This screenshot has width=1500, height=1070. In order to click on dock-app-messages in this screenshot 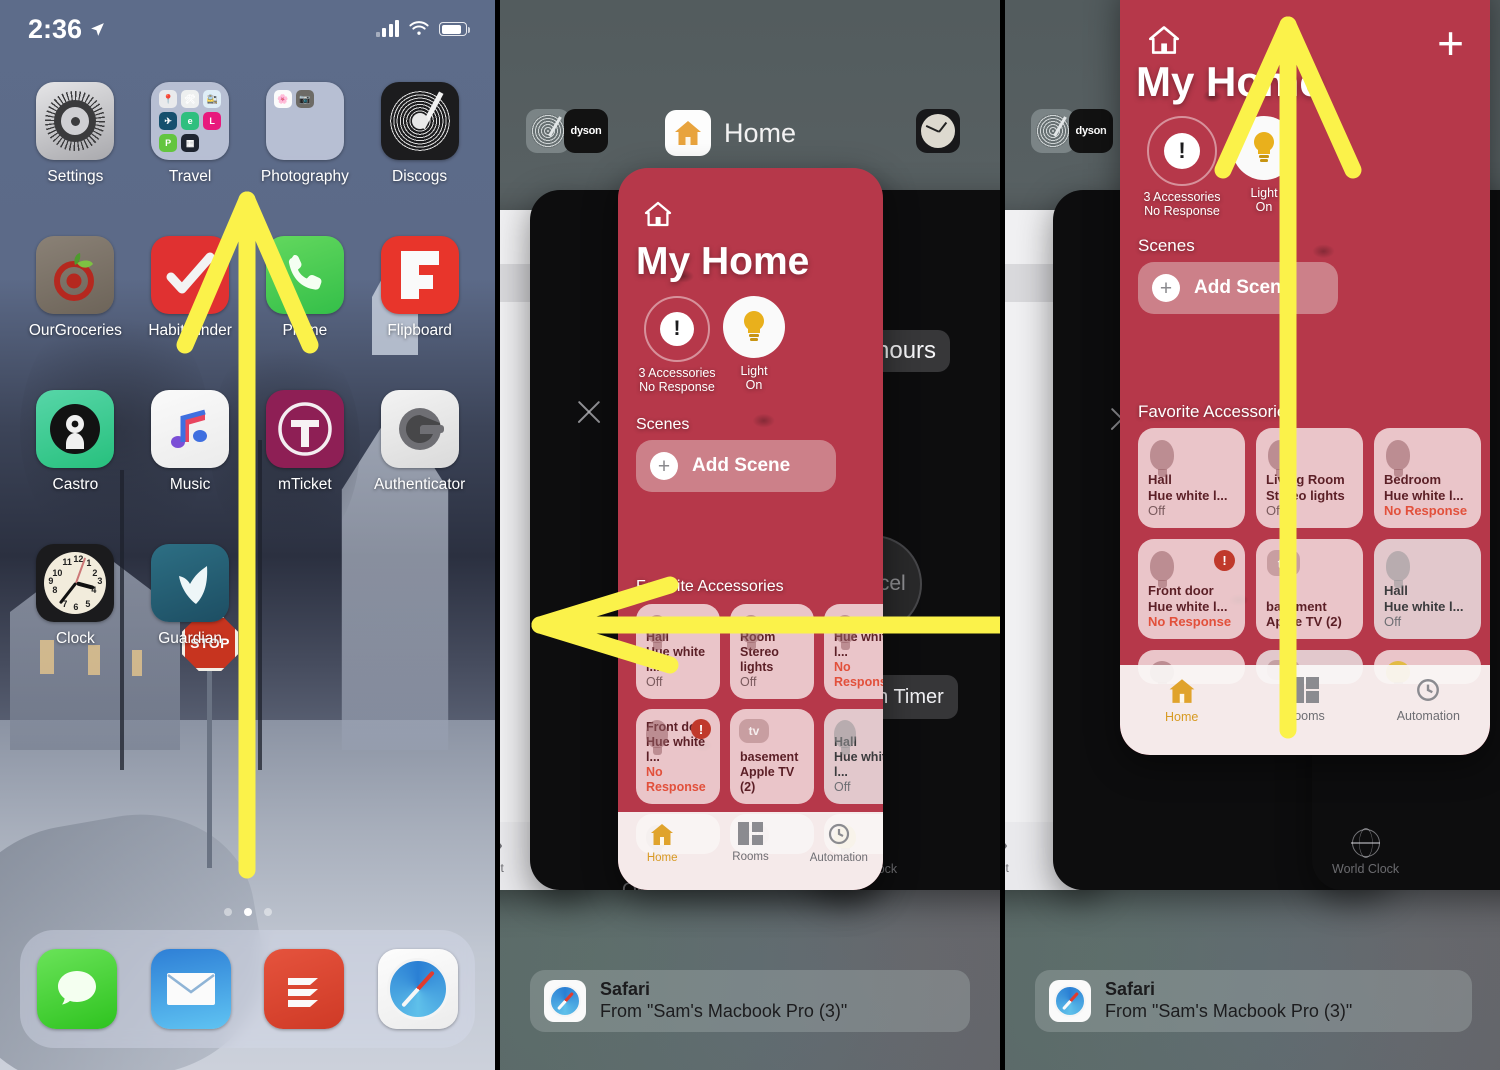, I will do `click(76, 989)`.